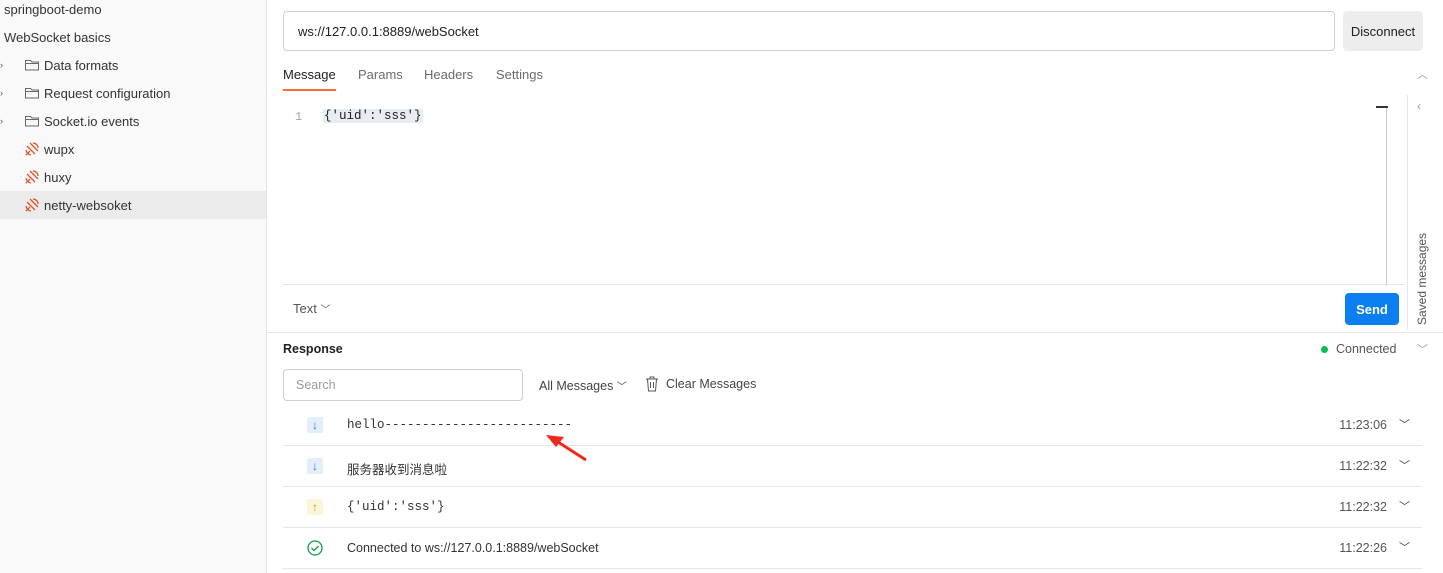 This screenshot has height=573, width=1443. What do you see at coordinates (852, 507) in the screenshot?
I see `message-row: ↑ {'uid':'sss'} 11:22:32 ﹀` at bounding box center [852, 507].